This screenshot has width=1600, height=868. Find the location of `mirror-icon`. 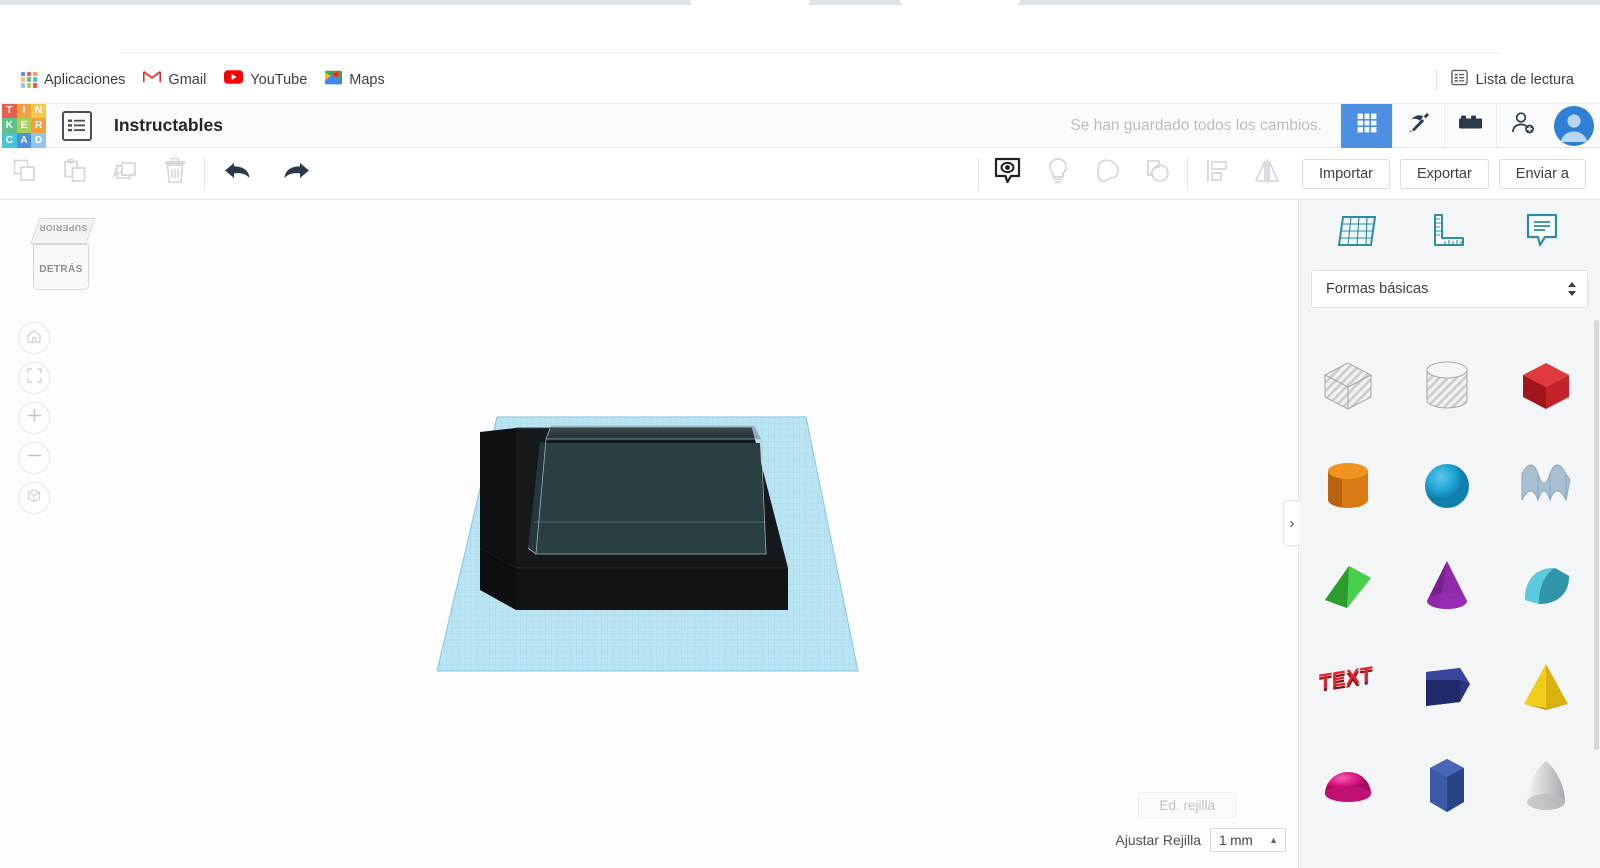

mirror-icon is located at coordinates (1267, 173).